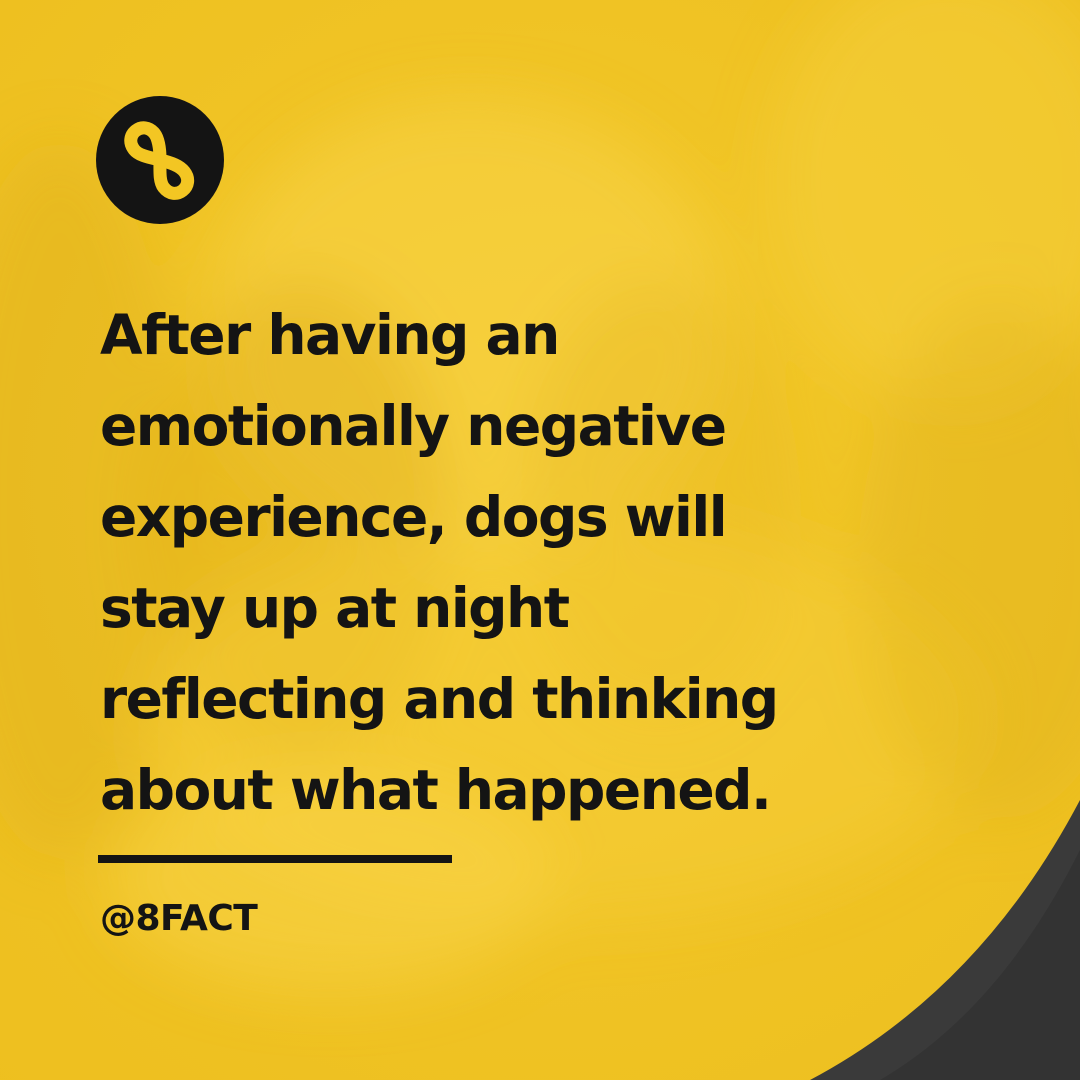 The image size is (1080, 1080). What do you see at coordinates (275, 859) in the screenshot?
I see `divider` at bounding box center [275, 859].